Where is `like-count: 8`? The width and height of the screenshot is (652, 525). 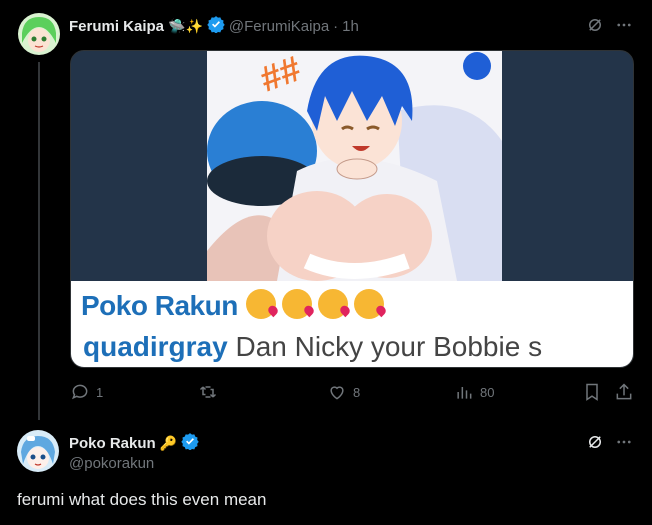
like-count: 8 is located at coordinates (357, 392).